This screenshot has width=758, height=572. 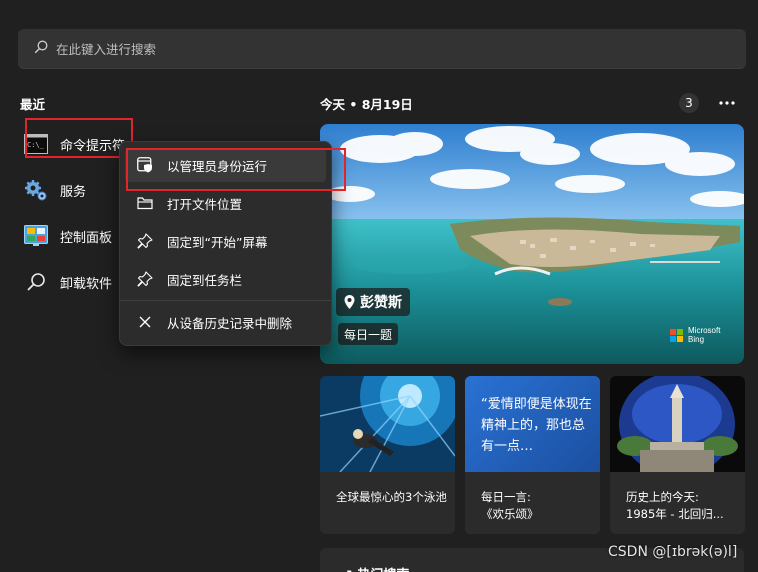 I want to click on notification-count-badge: 3, so click(x=689, y=103).